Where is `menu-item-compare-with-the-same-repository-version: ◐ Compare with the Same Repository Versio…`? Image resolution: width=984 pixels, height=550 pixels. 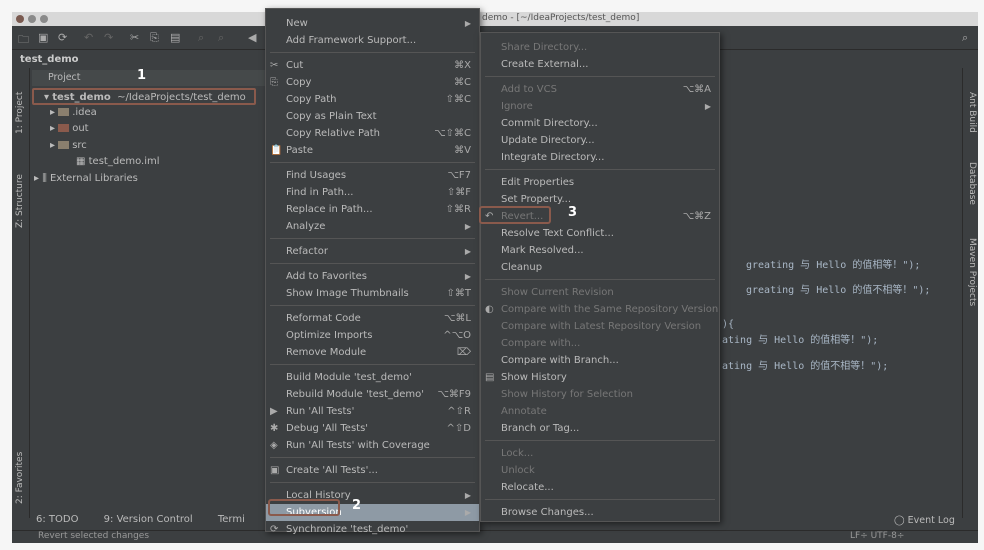
menu-item-compare-with-the-same-repository-version: ◐ Compare with the Same Repository Versio… is located at coordinates (600, 309).